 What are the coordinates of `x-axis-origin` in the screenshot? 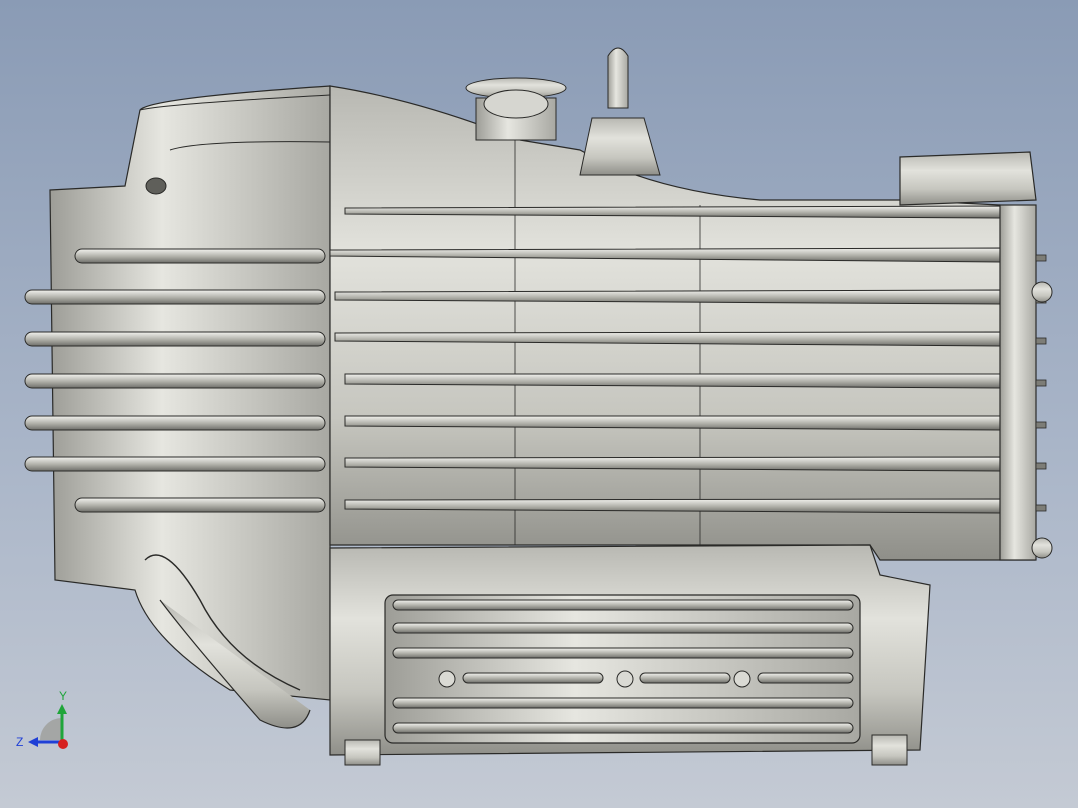 It's located at (63, 744).